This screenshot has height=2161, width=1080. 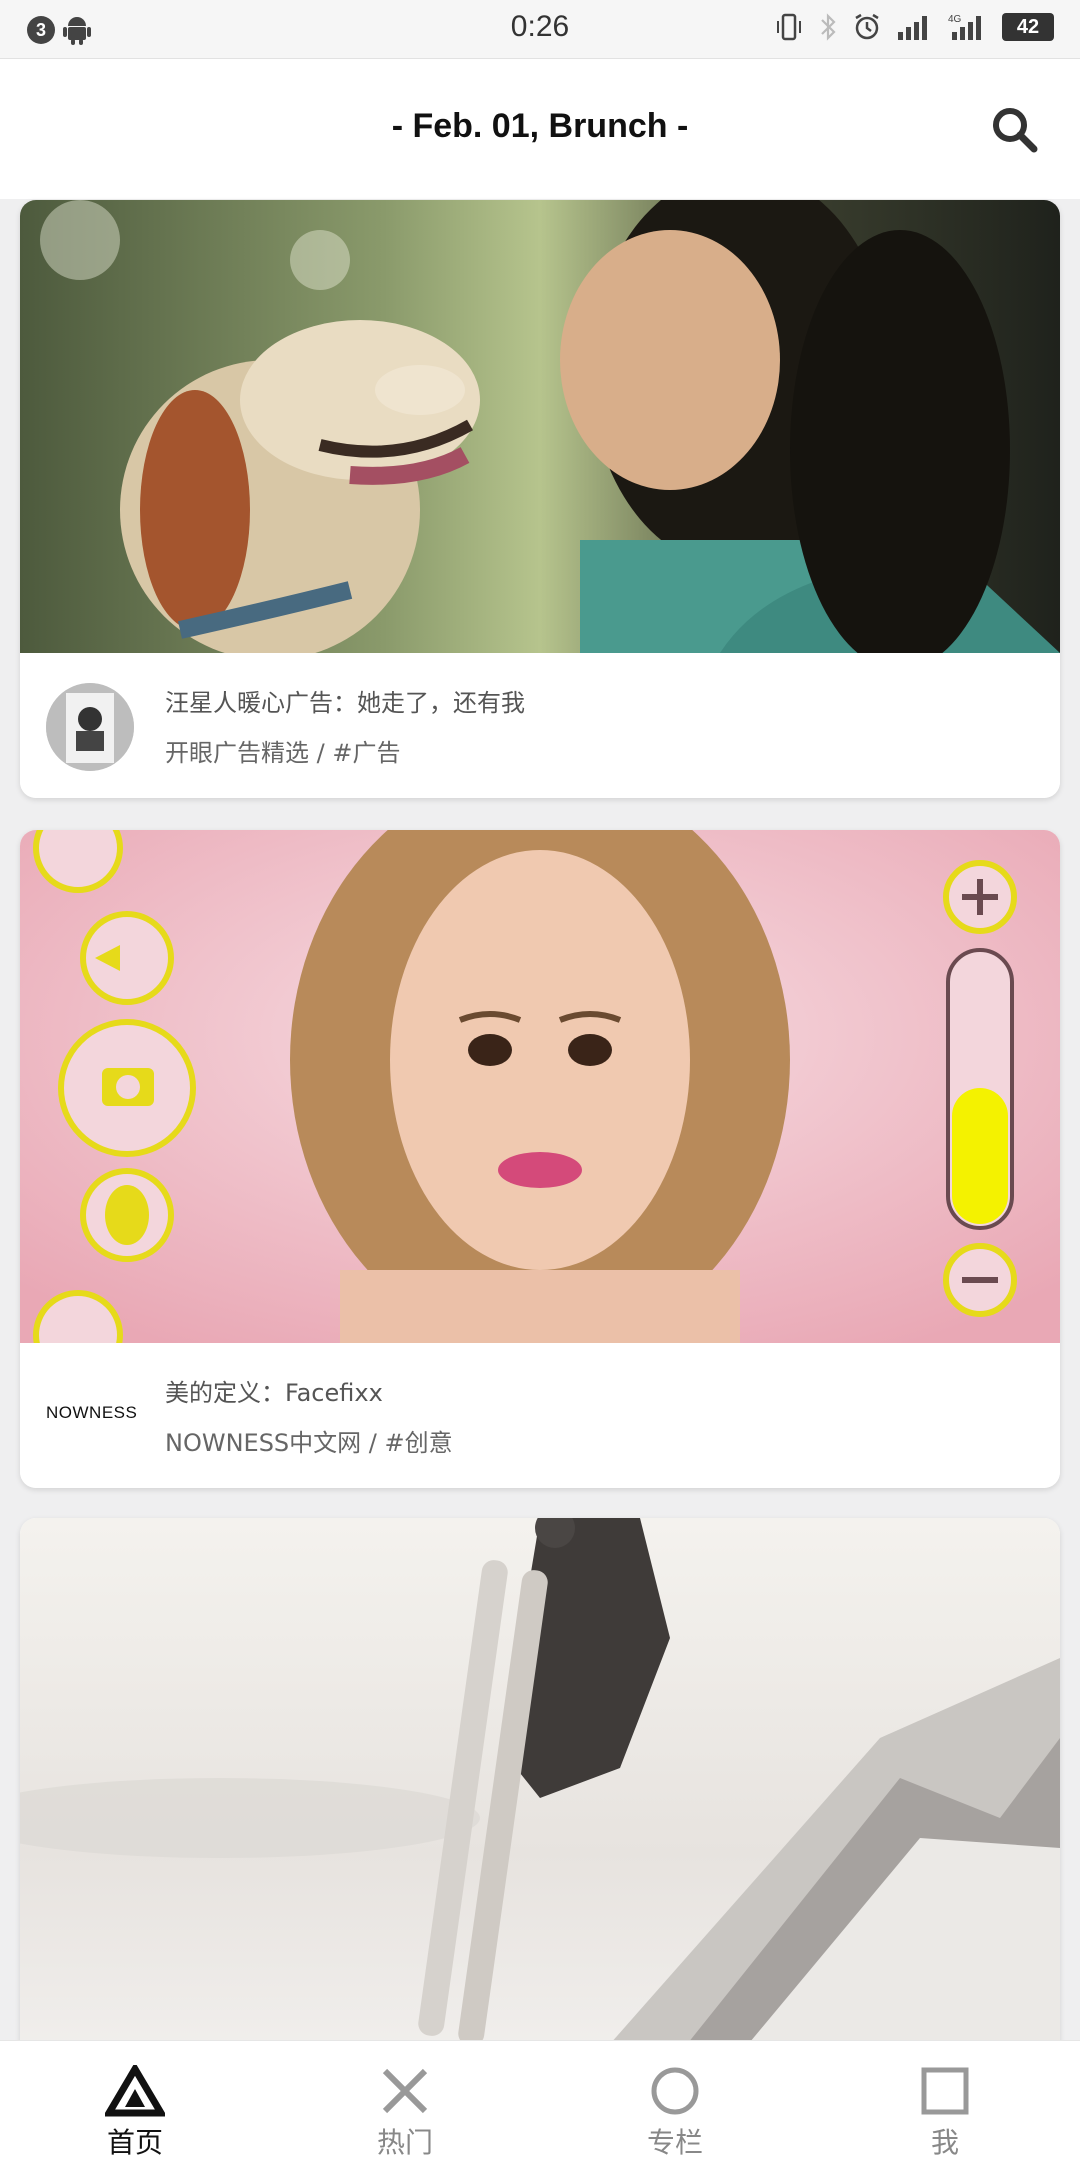 I want to click on search-icon, so click(x=1014, y=129).